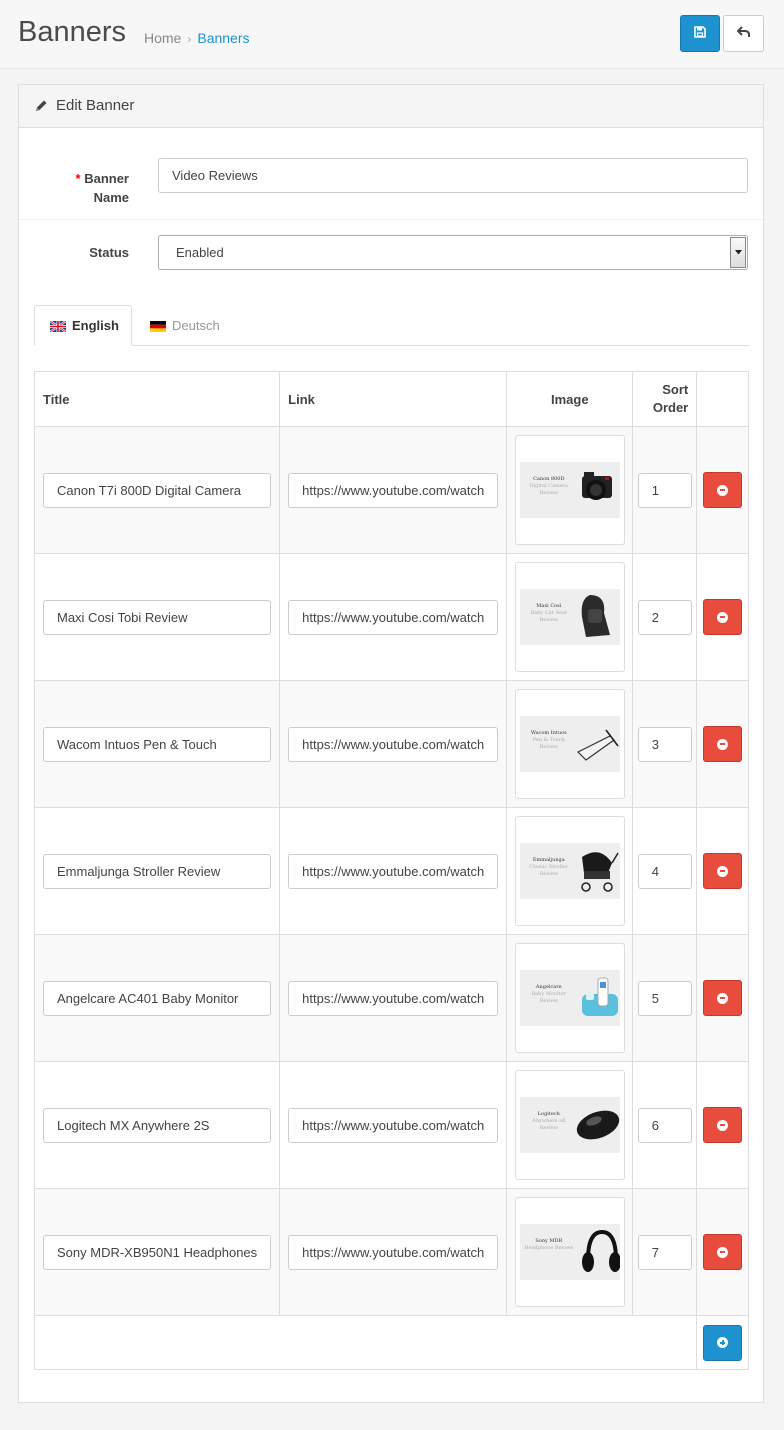 The image size is (784, 1430). I want to click on sort-cell: 5, so click(665, 998).